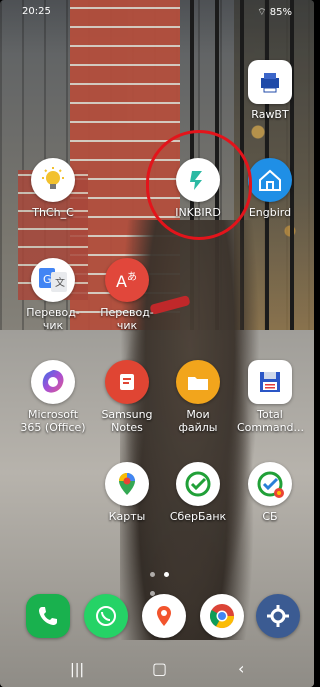 This screenshot has height=687, width=320. What do you see at coordinates (270, 180) in the screenshot?
I see `home-house-icon` at bounding box center [270, 180].